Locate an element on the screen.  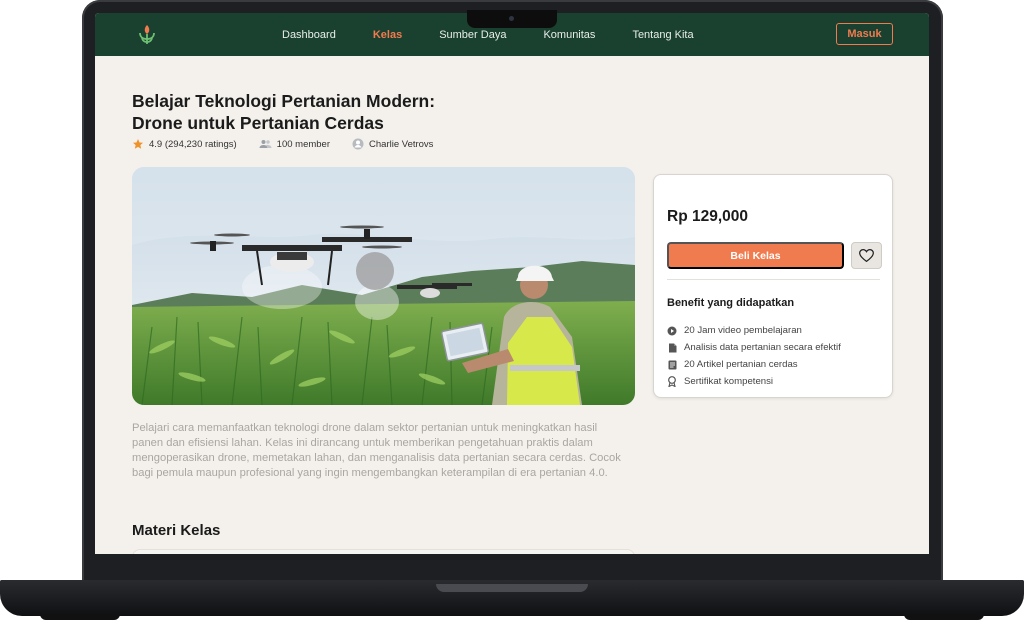
benefit-item: Sertifikat kompetensi is located at coordinates (754, 381).